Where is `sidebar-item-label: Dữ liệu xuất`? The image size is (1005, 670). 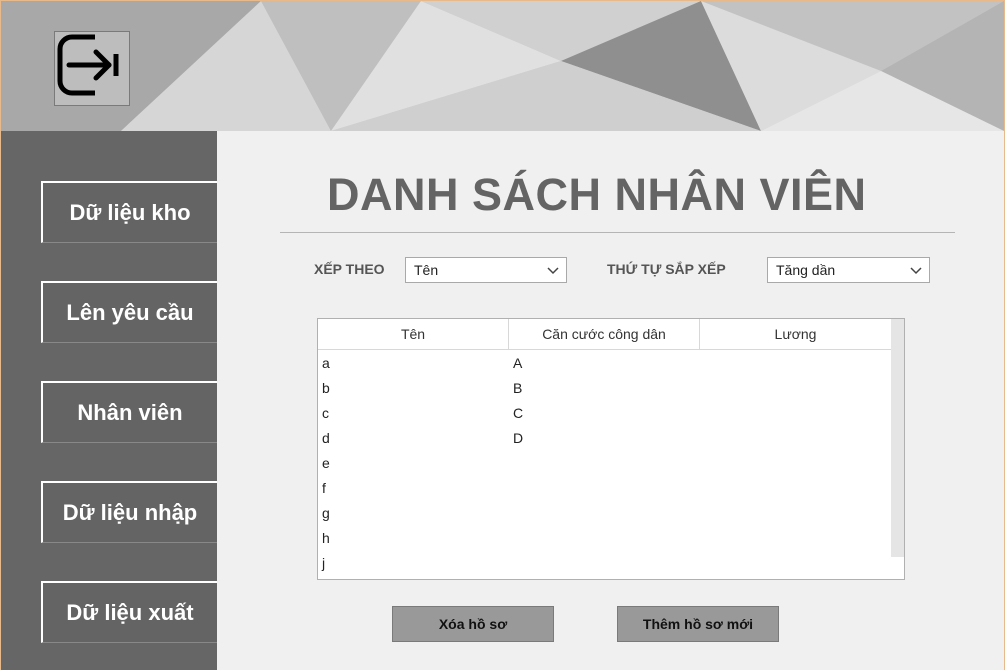
sidebar-item-label: Dữ liệu xuất is located at coordinates (130, 612).